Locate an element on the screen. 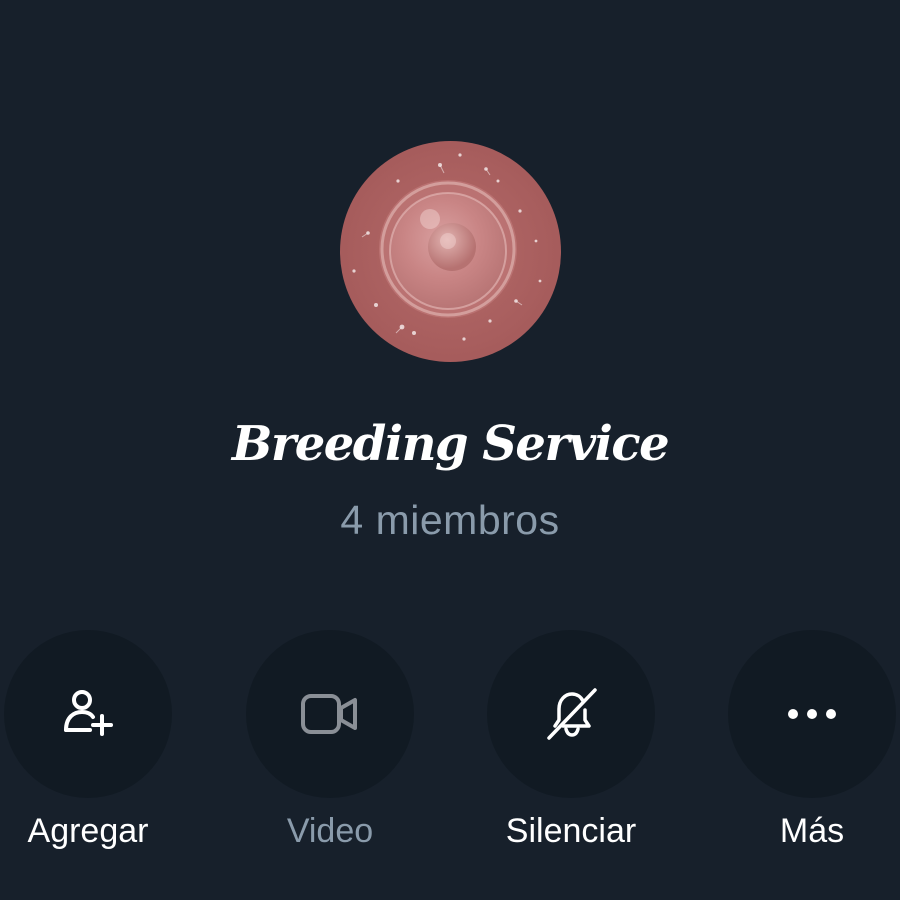  add-member-button: Agregar is located at coordinates (94, 750).